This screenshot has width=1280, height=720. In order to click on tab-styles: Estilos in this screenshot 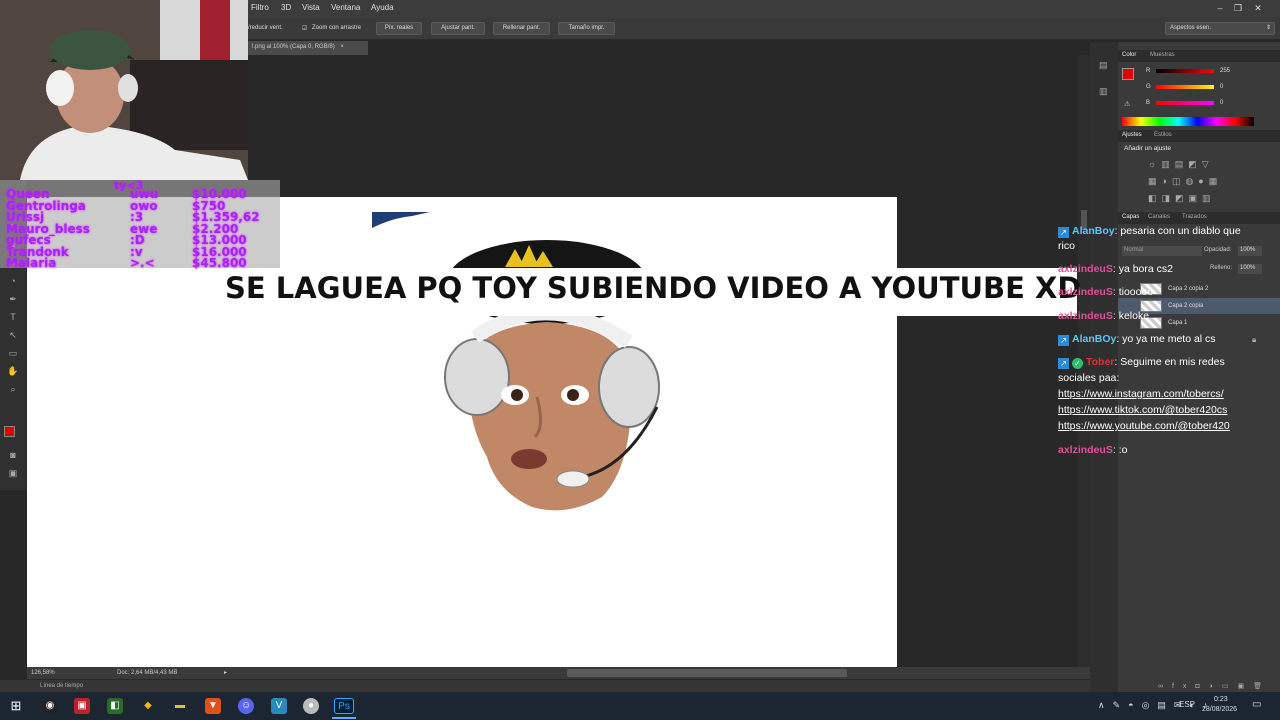, I will do `click(1163, 135)`.